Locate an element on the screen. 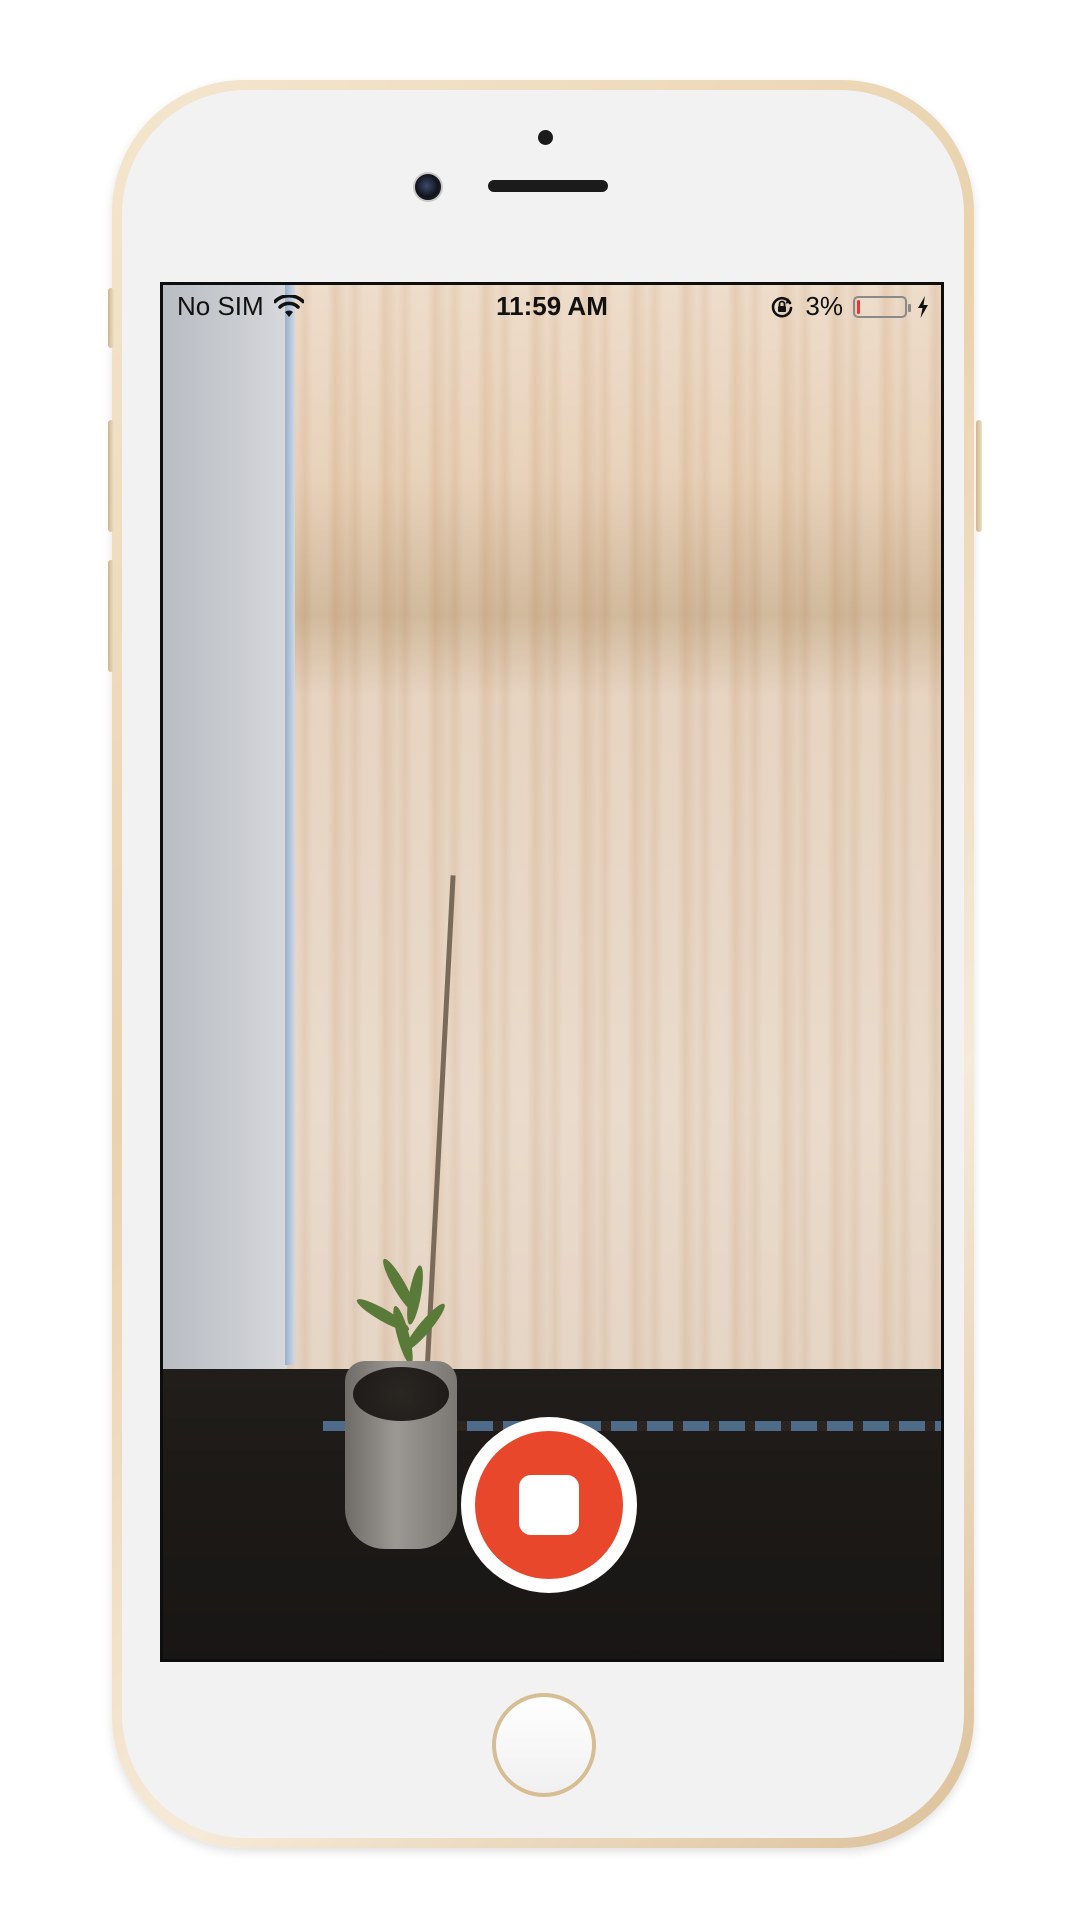 This screenshot has width=1080, height=1920. stop-recording-button is located at coordinates (549, 1505).